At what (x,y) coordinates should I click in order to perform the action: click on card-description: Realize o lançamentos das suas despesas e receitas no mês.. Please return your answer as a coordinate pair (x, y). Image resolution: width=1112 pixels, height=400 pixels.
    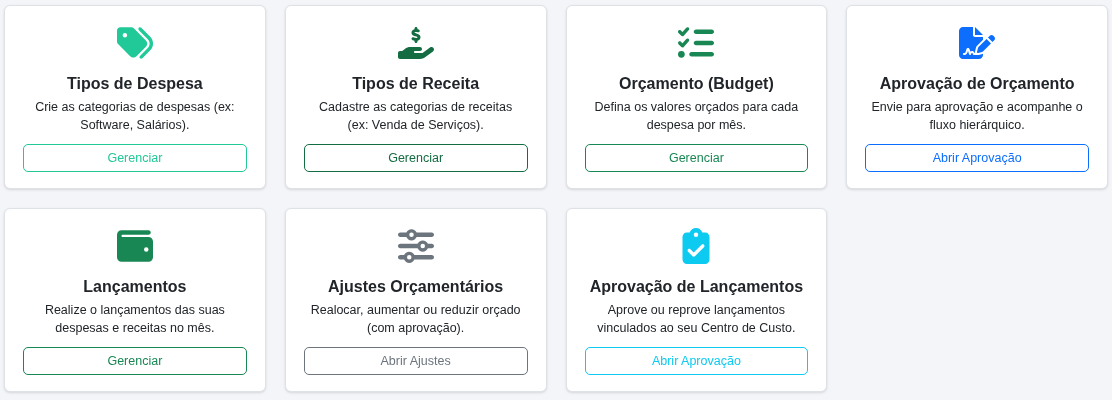
    Looking at the image, I should click on (134, 319).